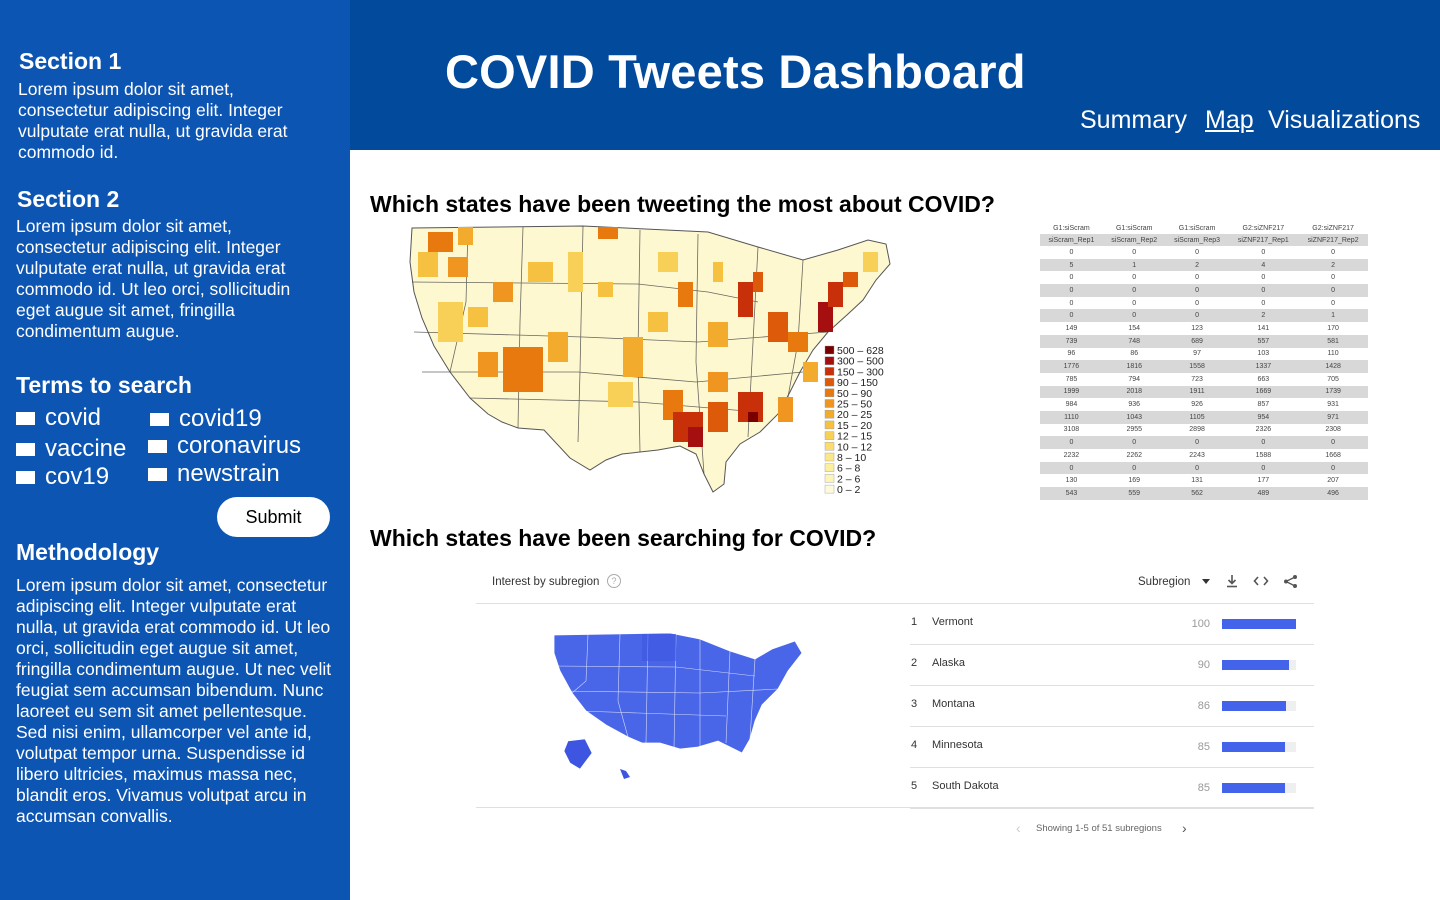 The width and height of the screenshot is (1440, 900). I want to click on table-cell: 2898, so click(1197, 430).